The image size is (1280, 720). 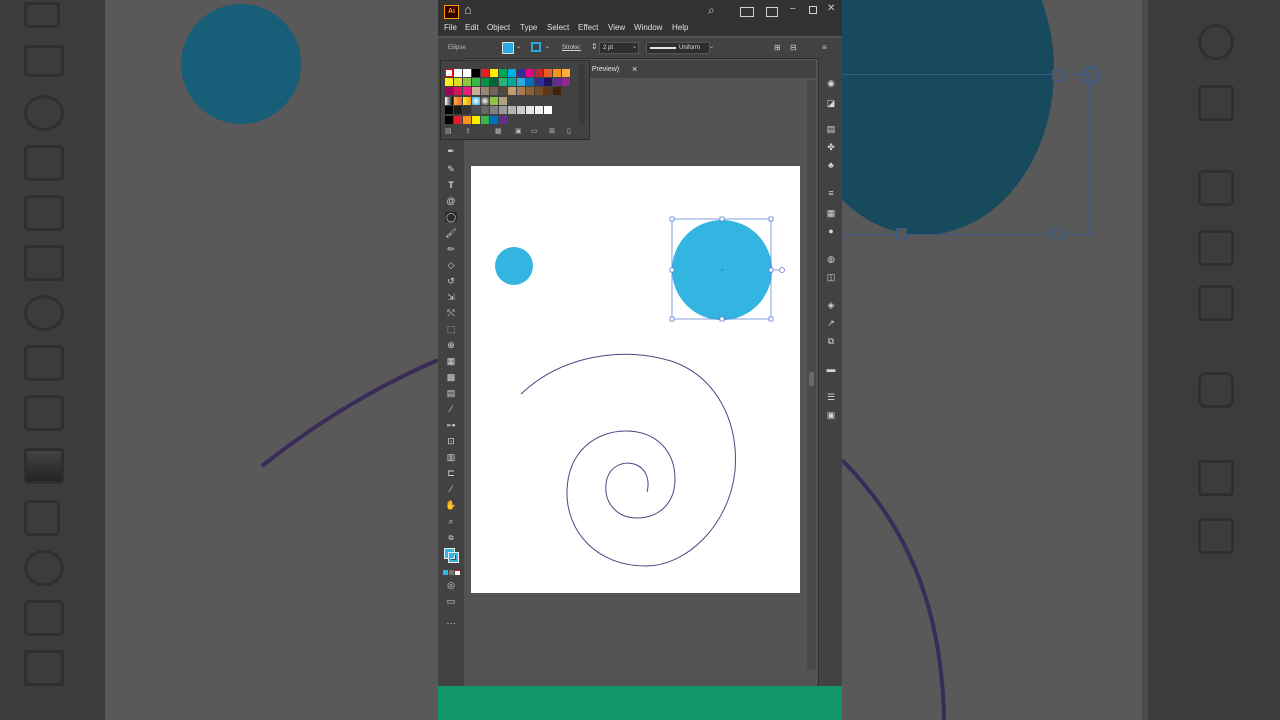 What do you see at coordinates (453, 557) in the screenshot?
I see `stroke-color-box` at bounding box center [453, 557].